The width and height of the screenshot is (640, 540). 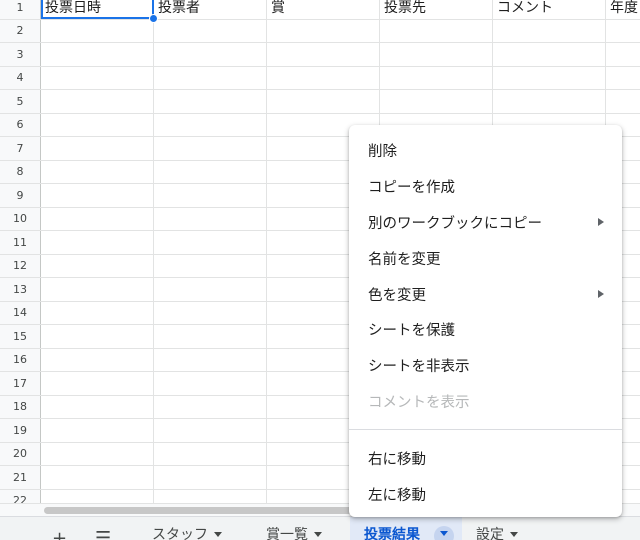 I want to click on row-number: 1, so click(x=20, y=9).